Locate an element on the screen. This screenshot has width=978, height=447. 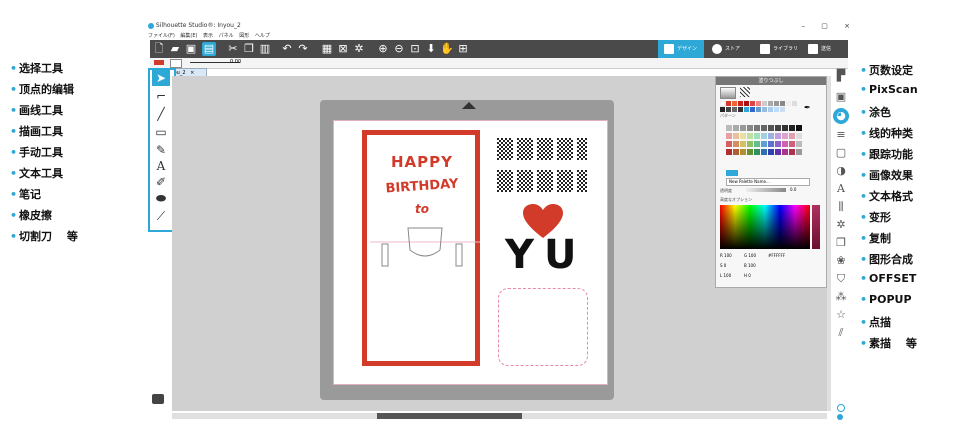
hue-slider is located at coordinates (816, 227).